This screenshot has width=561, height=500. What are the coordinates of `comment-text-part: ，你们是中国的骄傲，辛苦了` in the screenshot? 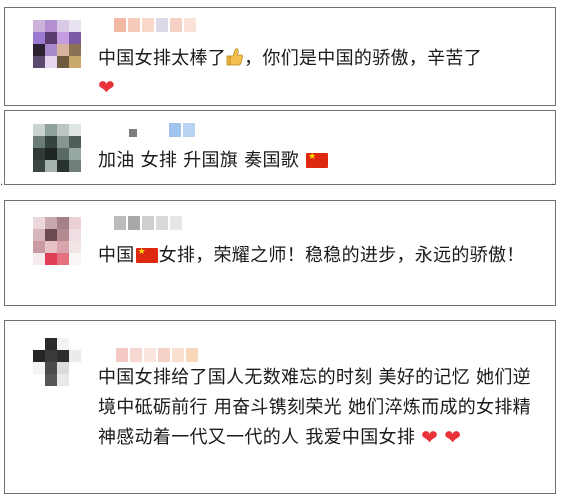 It's located at (363, 58).